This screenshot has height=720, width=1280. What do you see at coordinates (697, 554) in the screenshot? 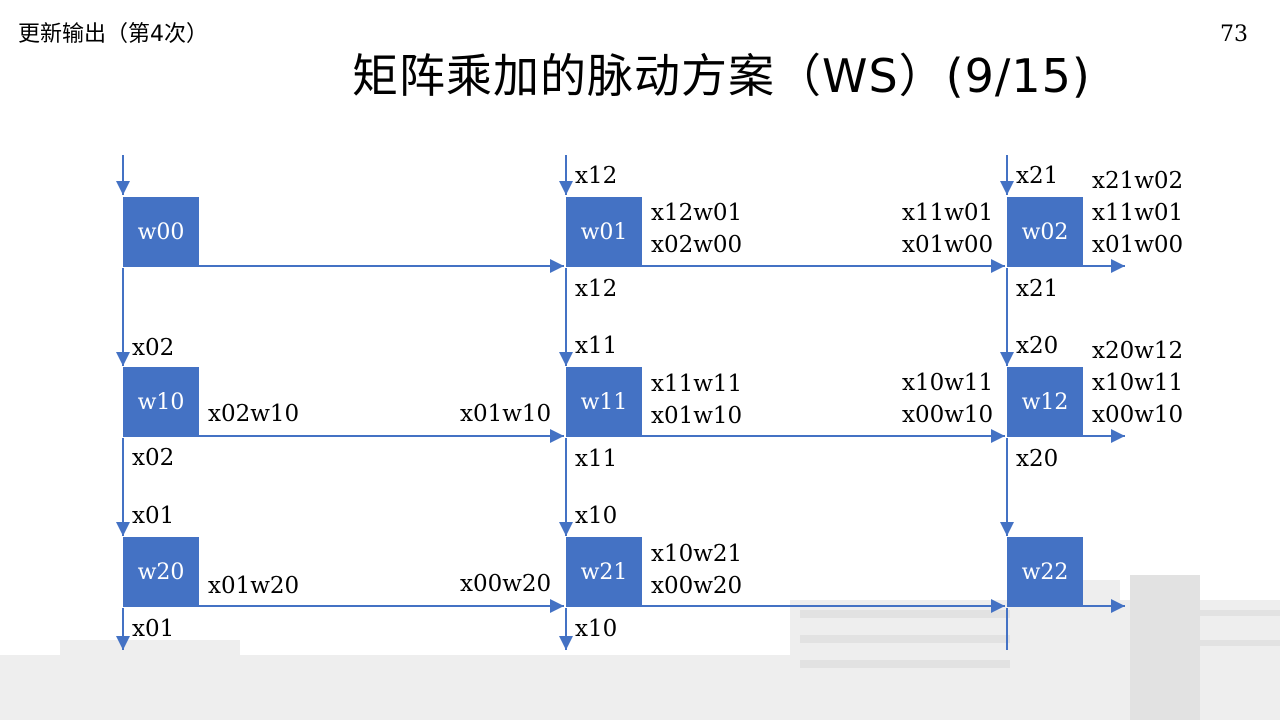
I see `r2c1-right-label-1: x10w21` at bounding box center [697, 554].